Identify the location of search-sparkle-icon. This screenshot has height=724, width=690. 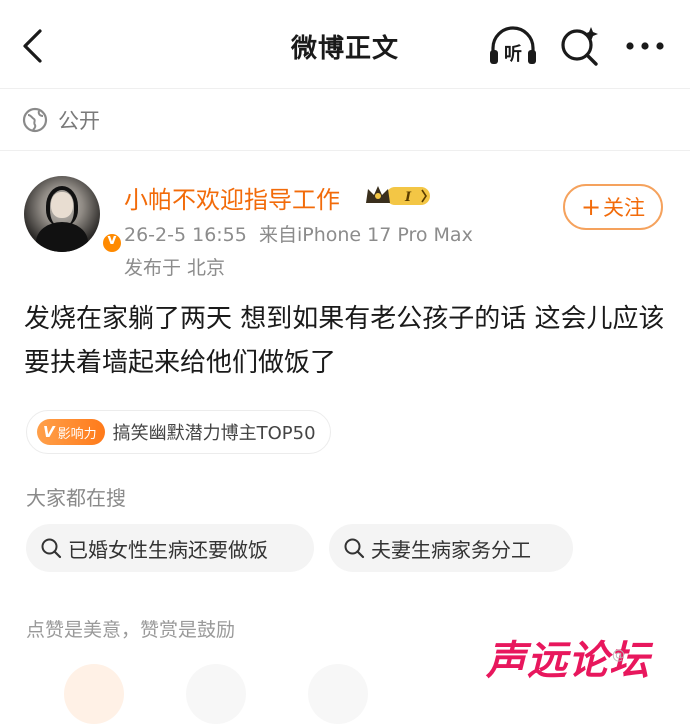
(580, 46).